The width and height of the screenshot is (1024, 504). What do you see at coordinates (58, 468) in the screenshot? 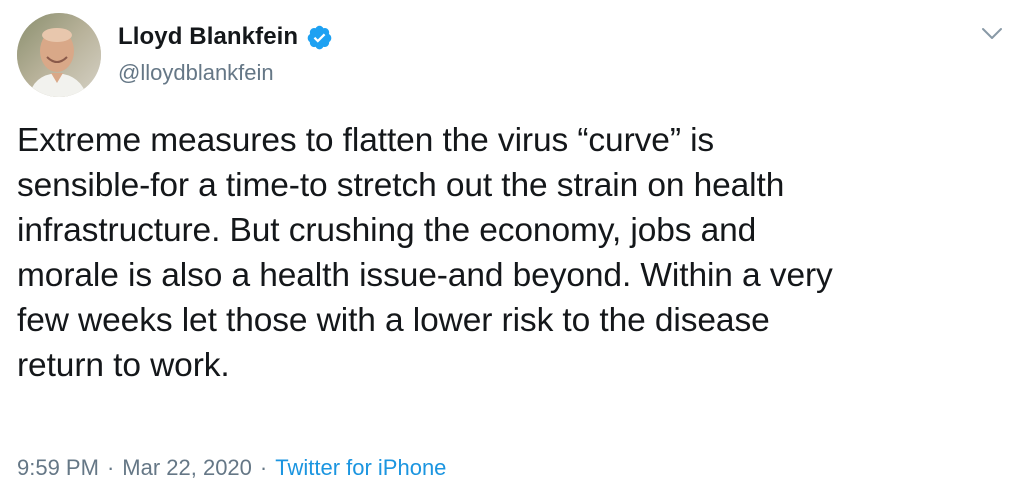
I see `tweet-time: 9:59 PM` at bounding box center [58, 468].